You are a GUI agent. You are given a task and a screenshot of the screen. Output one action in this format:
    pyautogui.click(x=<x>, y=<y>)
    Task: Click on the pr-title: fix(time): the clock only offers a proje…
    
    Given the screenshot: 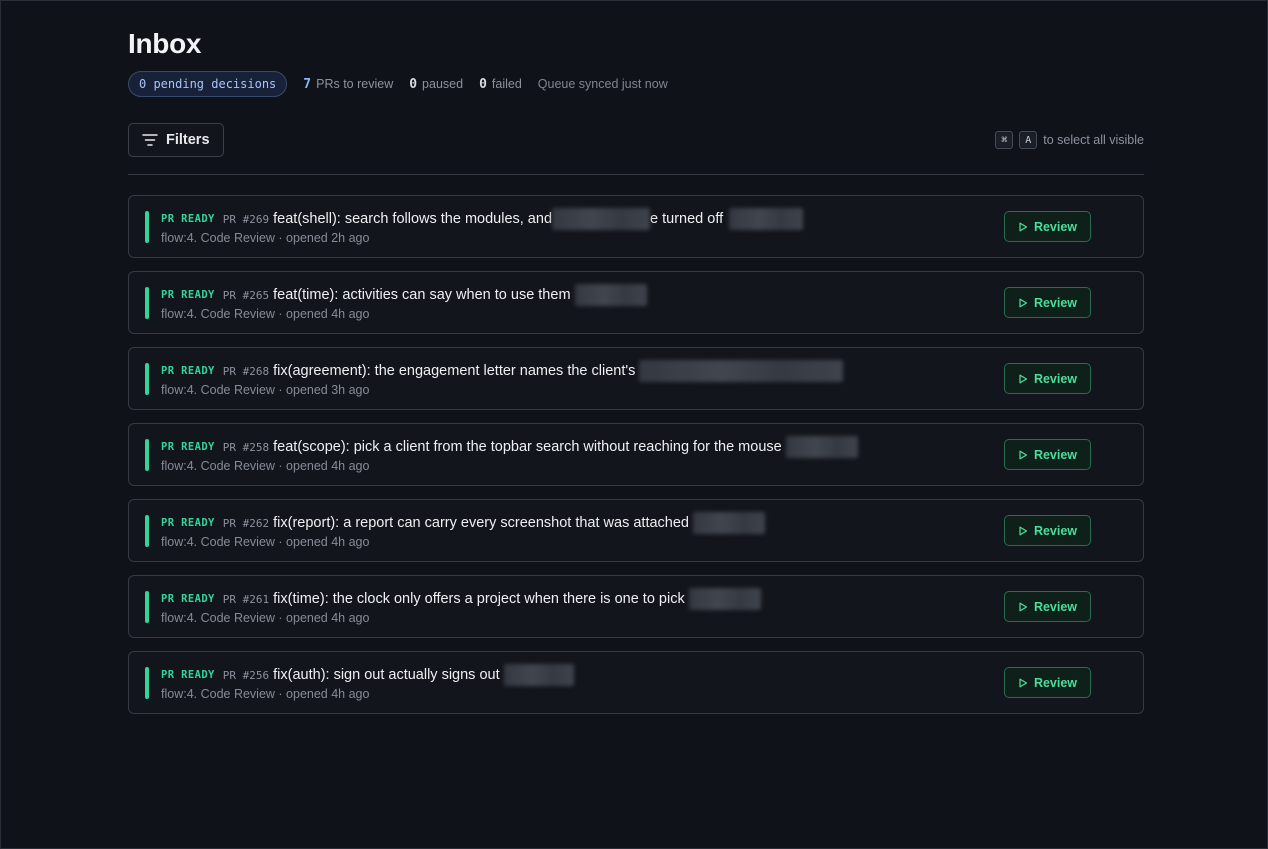 What is the action you would take?
    pyautogui.click(x=479, y=599)
    